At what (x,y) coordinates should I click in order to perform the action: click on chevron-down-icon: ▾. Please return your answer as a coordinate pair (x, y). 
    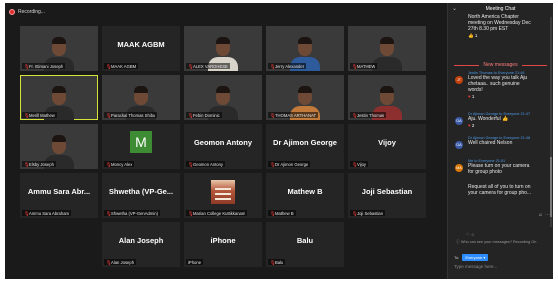
    Looking at the image, I should click on (484, 257).